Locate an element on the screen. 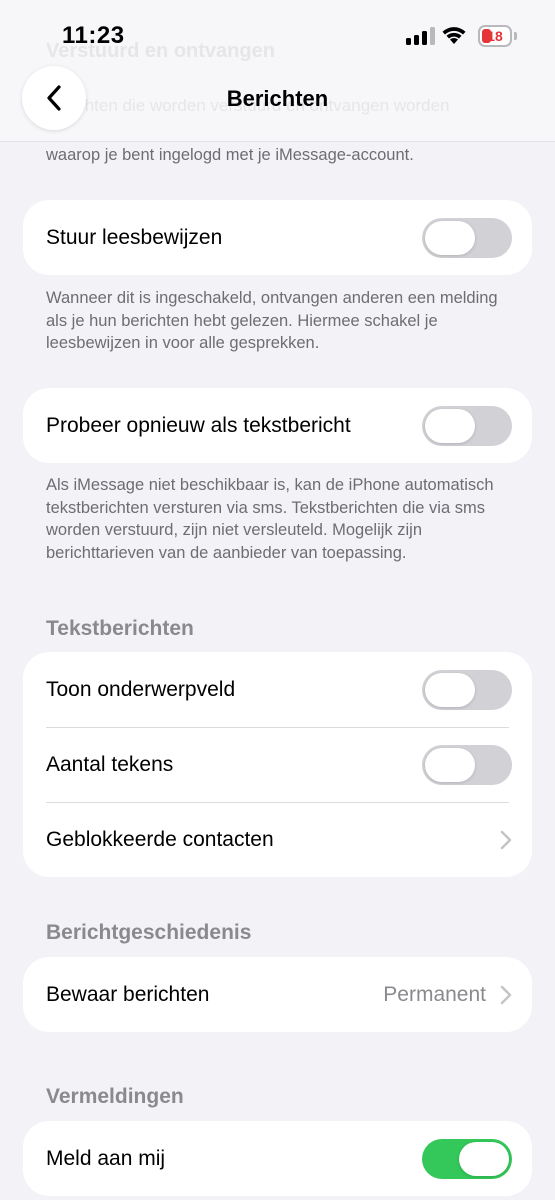 The width and height of the screenshot is (555, 1200). char-count-toggle is located at coordinates (467, 764).